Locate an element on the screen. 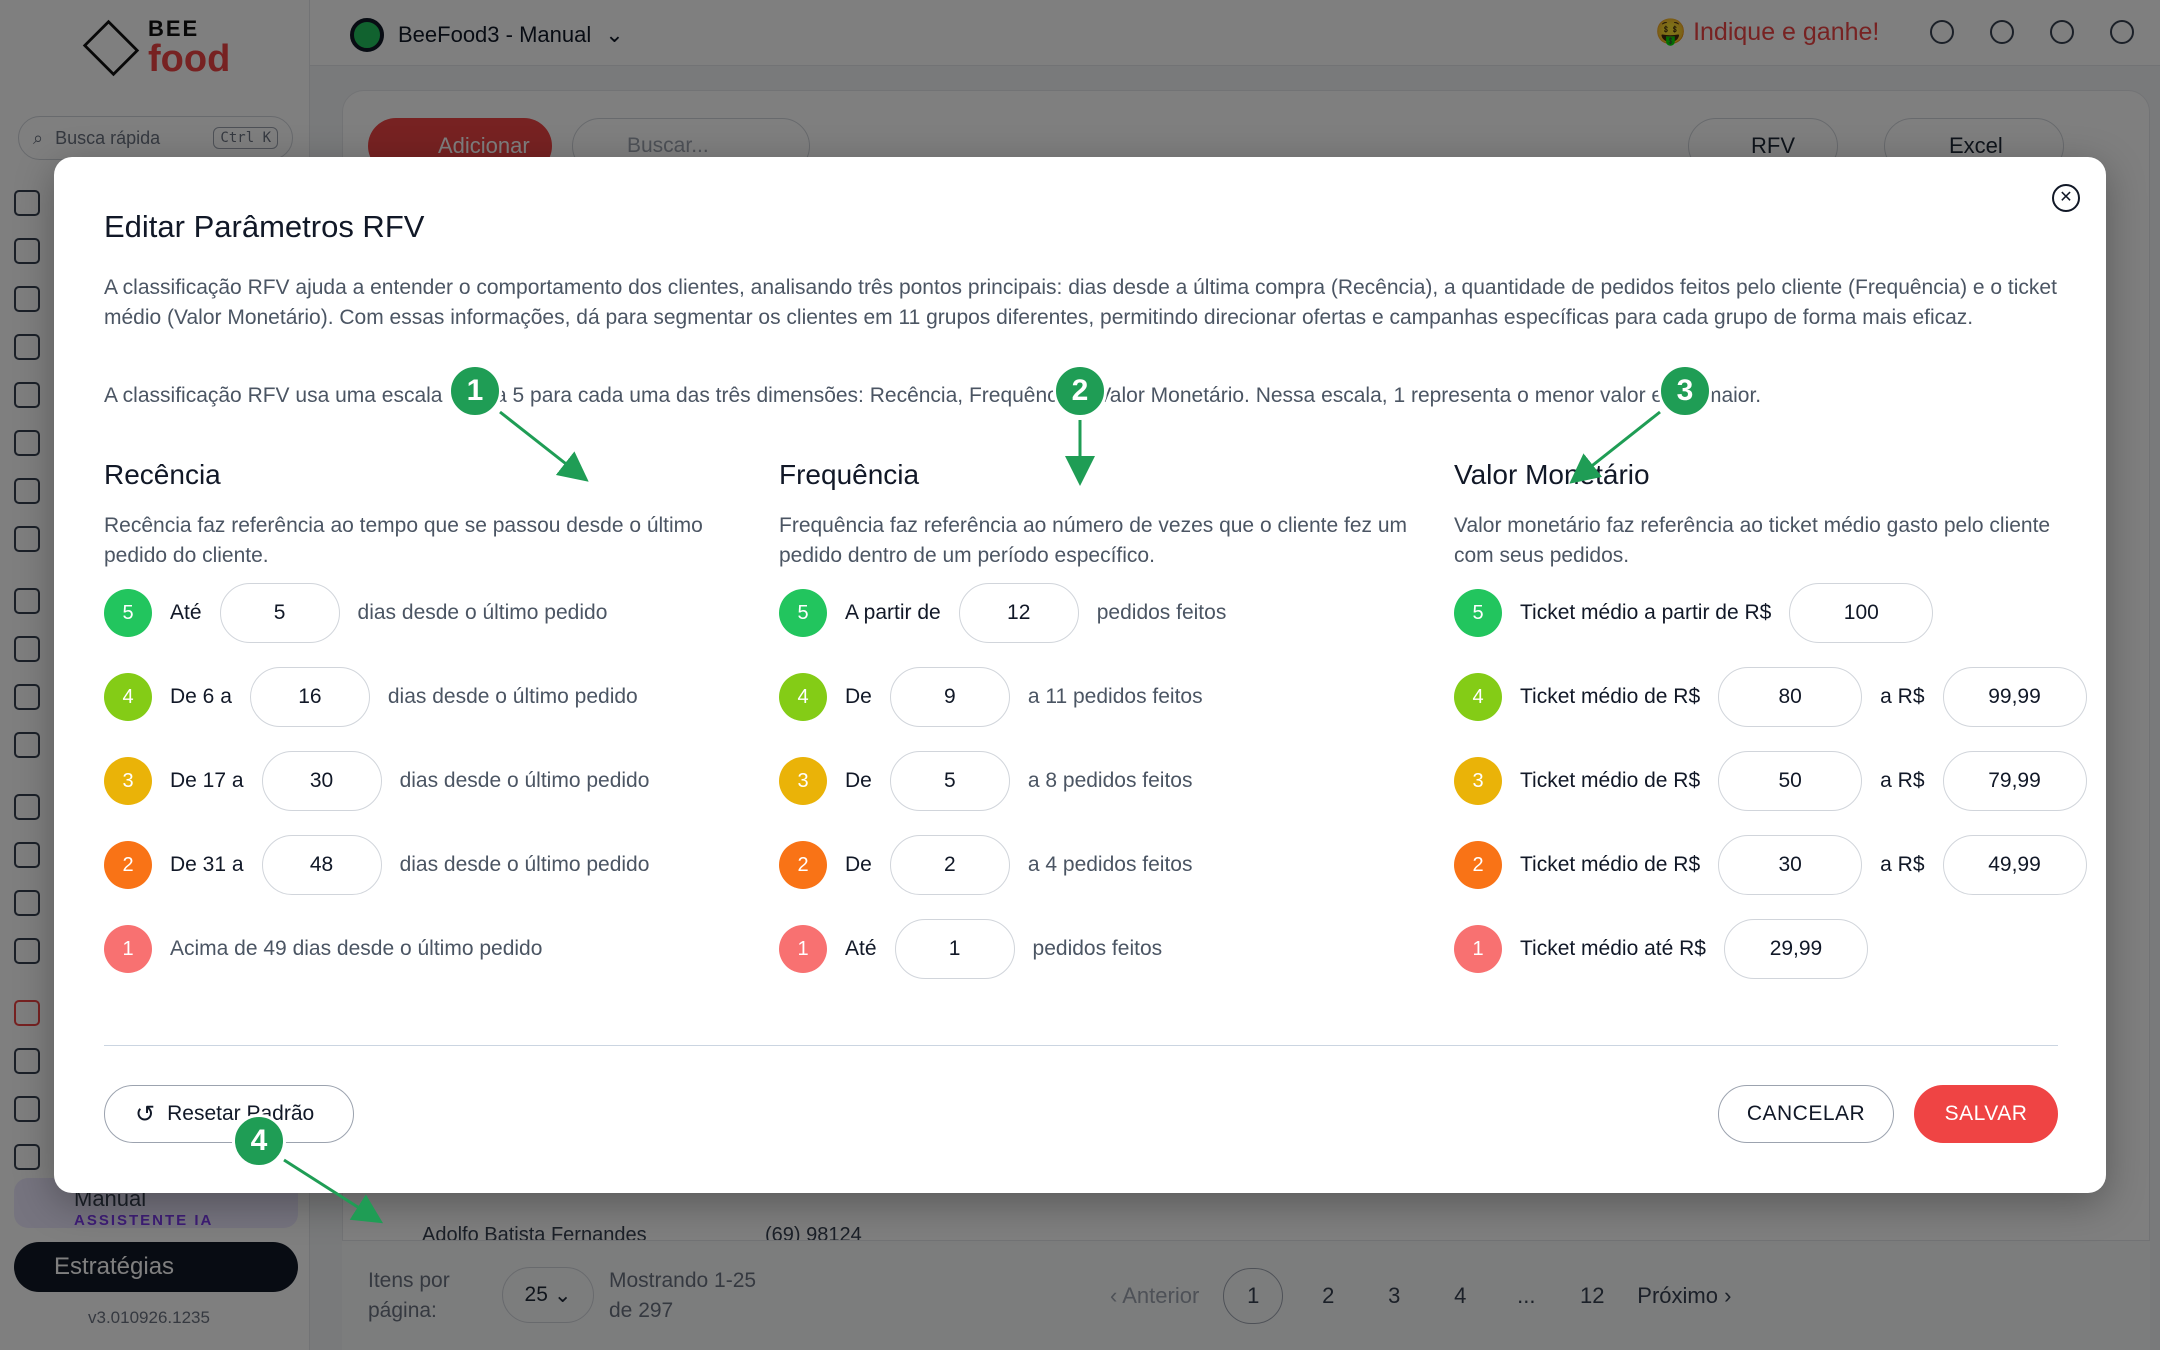  frequency-row-1: 1 Até 1 pedidos feitos is located at coordinates (970, 949).